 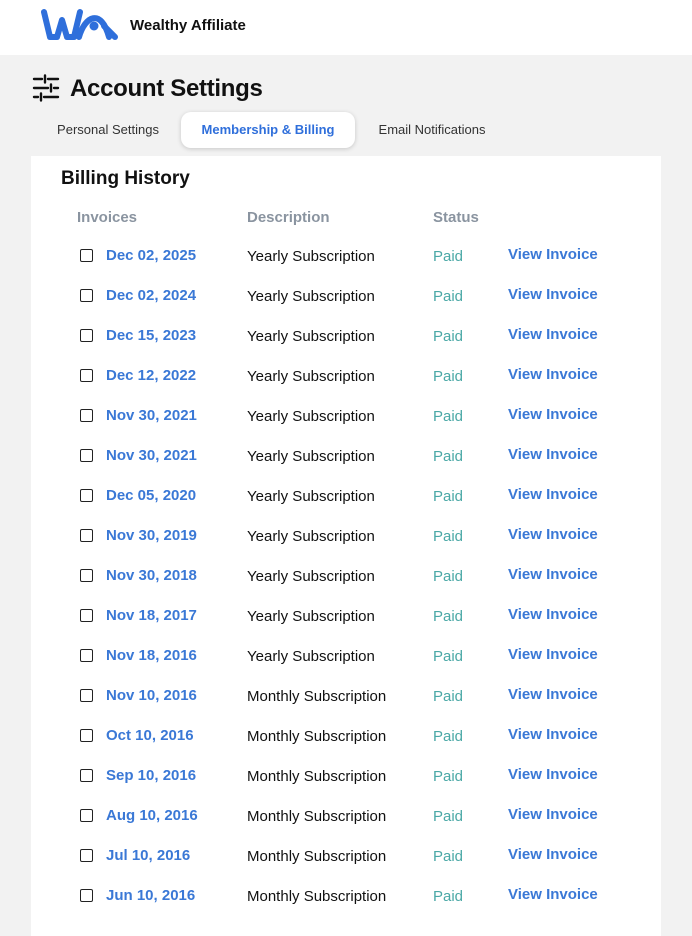 What do you see at coordinates (152, 815) in the screenshot?
I see `invoice-date-link: Aug 10, 2016` at bounding box center [152, 815].